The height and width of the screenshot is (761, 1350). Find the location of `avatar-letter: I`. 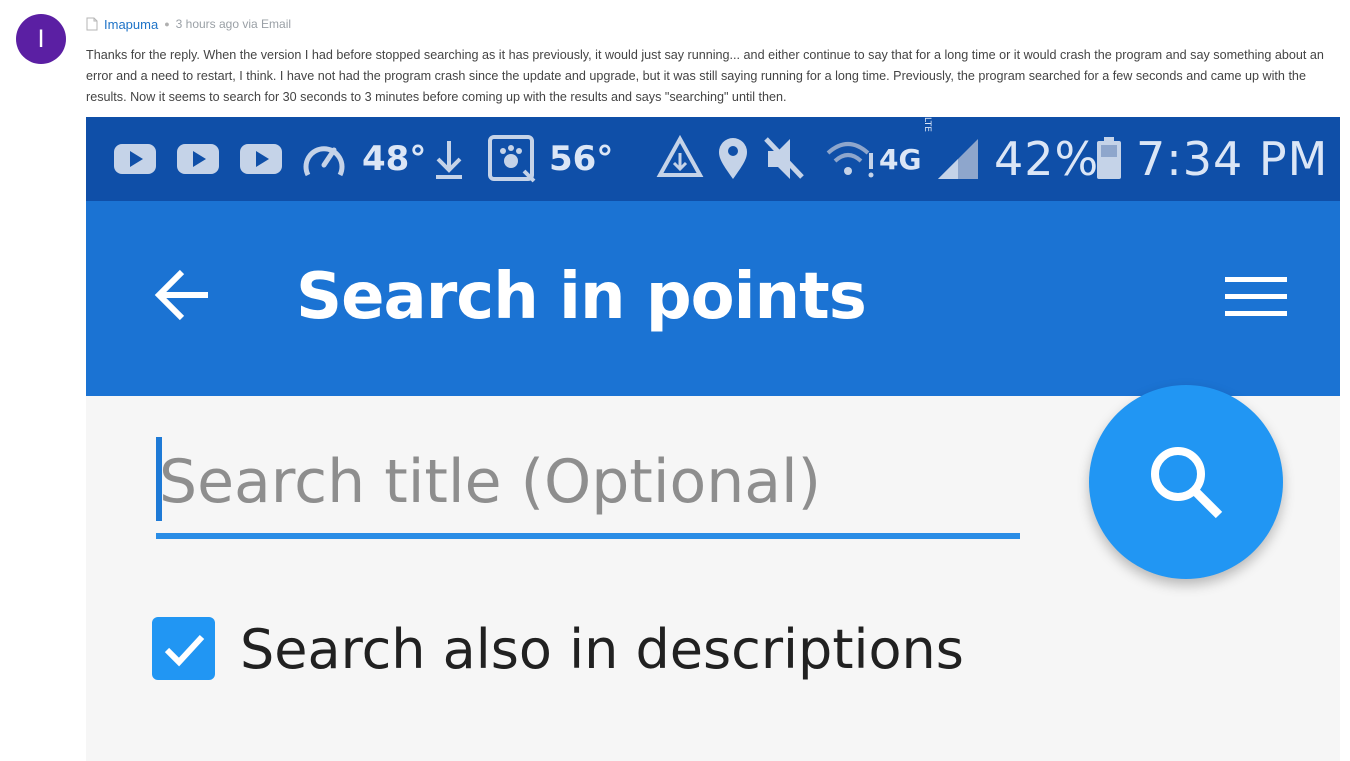

avatar-letter: I is located at coordinates (41, 39).